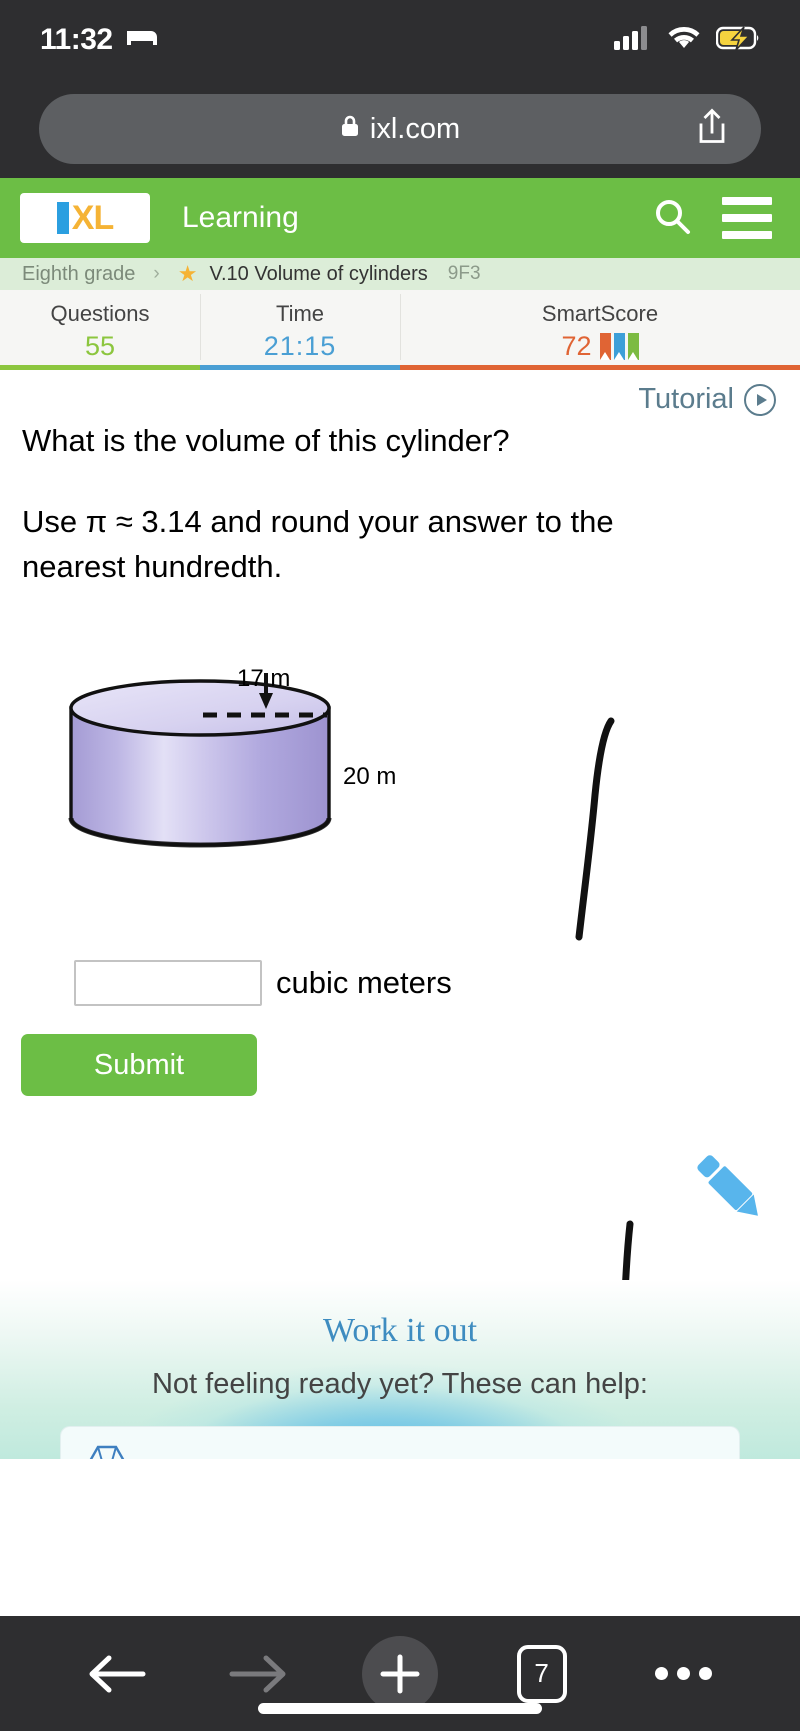 This screenshot has width=800, height=1731. I want to click on ixl-logo: XL, so click(85, 218).